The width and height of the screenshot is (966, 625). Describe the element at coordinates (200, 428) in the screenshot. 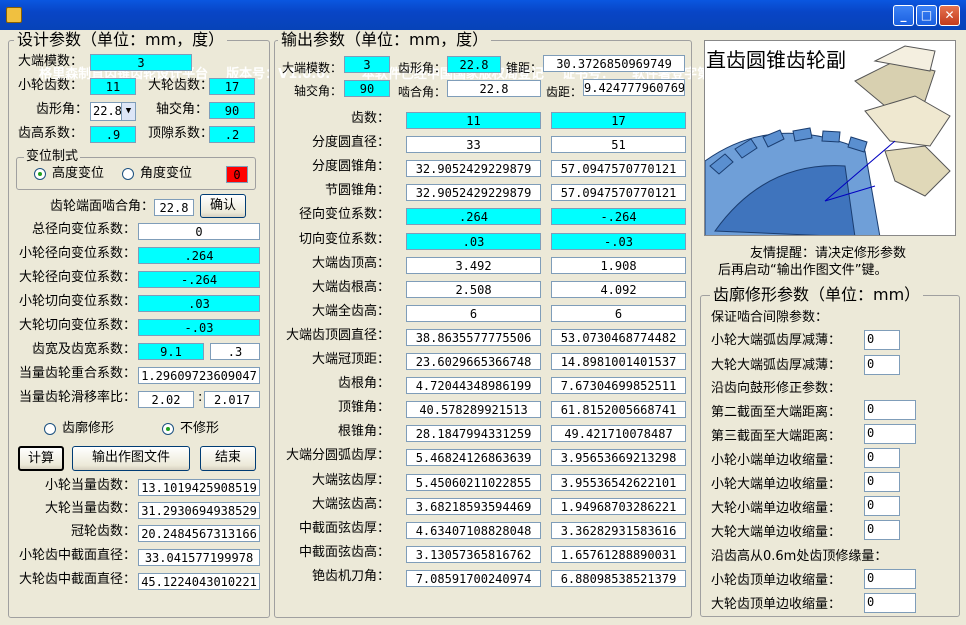

I see `no-modify-label: 不修形` at that location.